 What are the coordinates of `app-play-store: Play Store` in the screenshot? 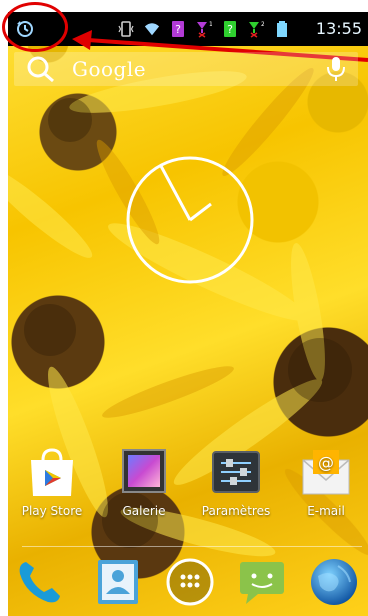 It's located at (52, 482).